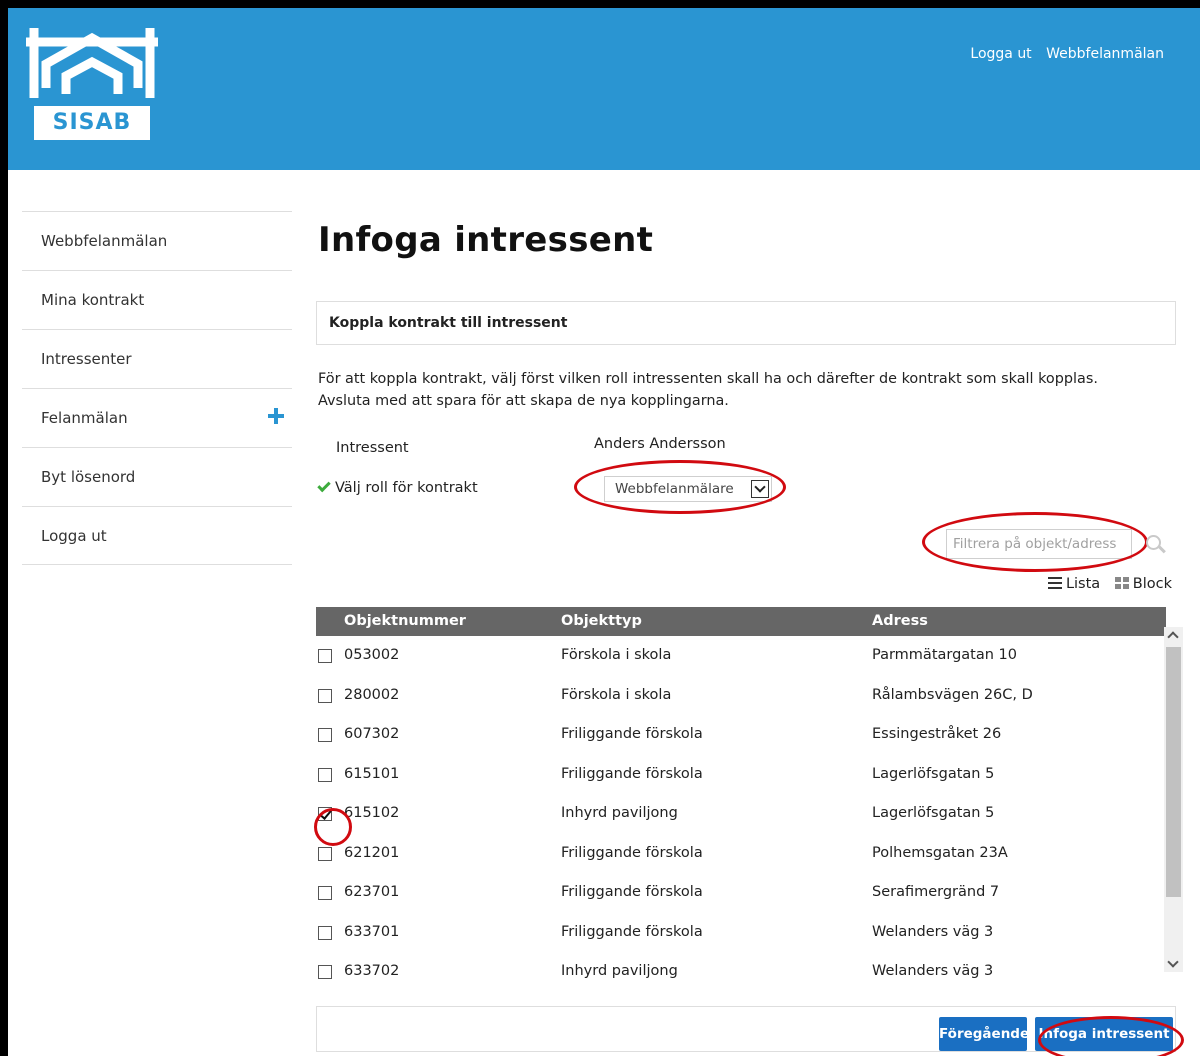  Describe the element at coordinates (1173, 637) in the screenshot. I see `scroll-up-icon` at that location.